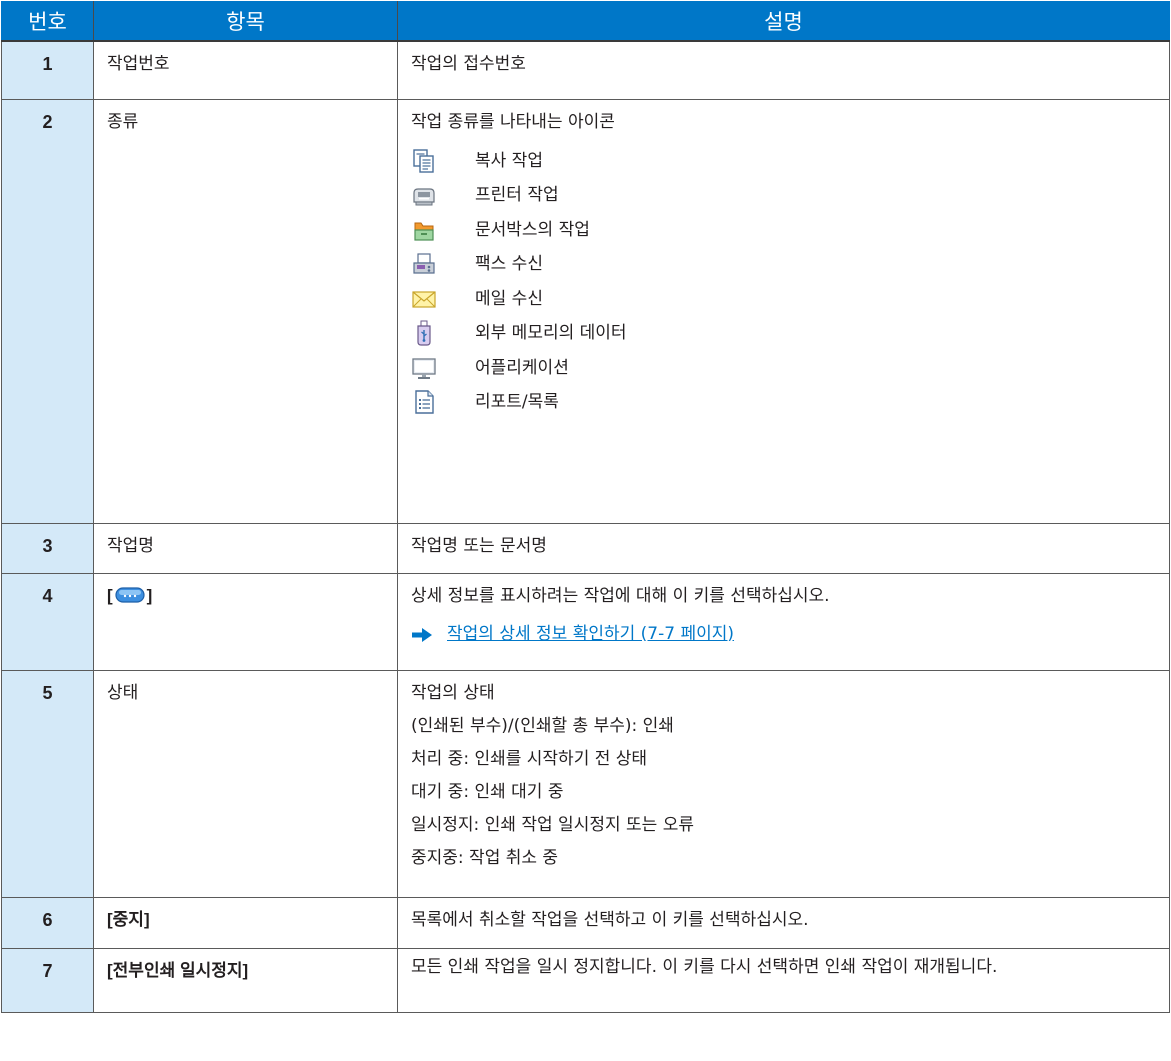 This screenshot has height=1061, width=1171. What do you see at coordinates (47, 311) in the screenshot?
I see `row-number: 2` at bounding box center [47, 311].